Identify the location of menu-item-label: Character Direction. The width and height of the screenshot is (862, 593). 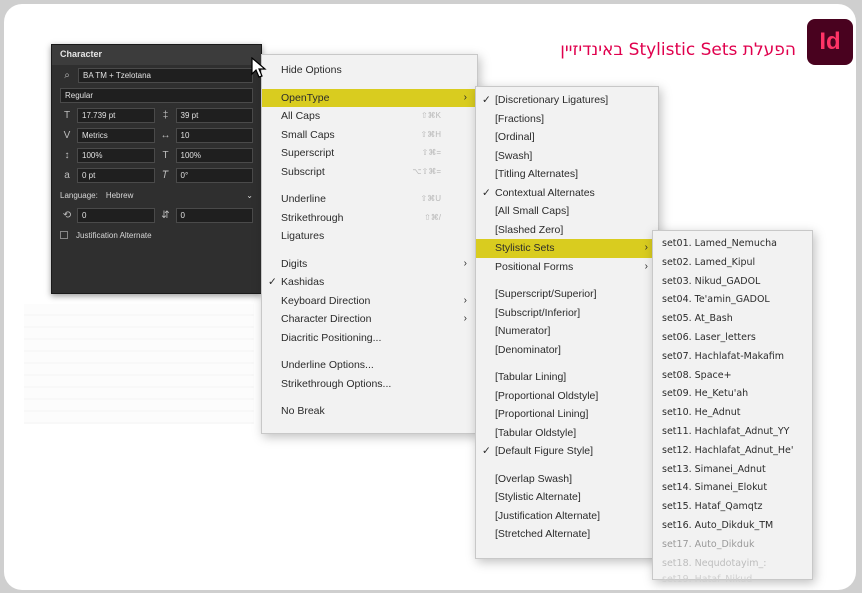
(326, 319).